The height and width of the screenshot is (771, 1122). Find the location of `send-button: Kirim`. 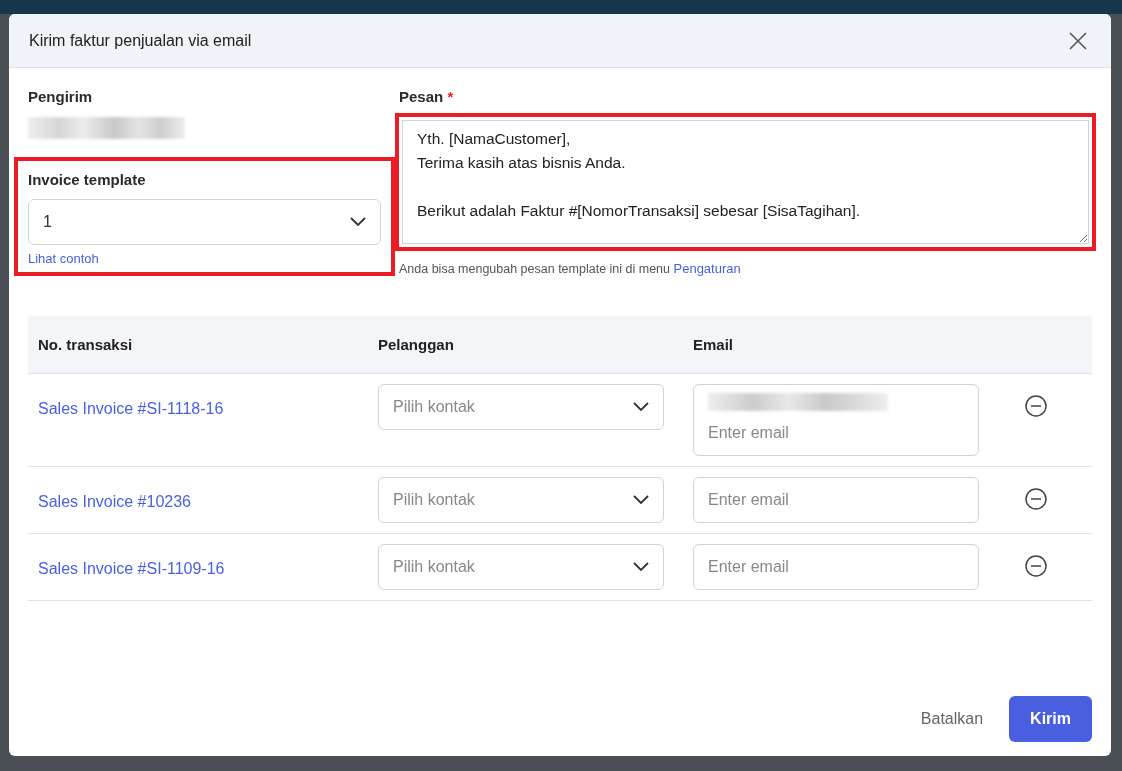

send-button: Kirim is located at coordinates (1050, 719).